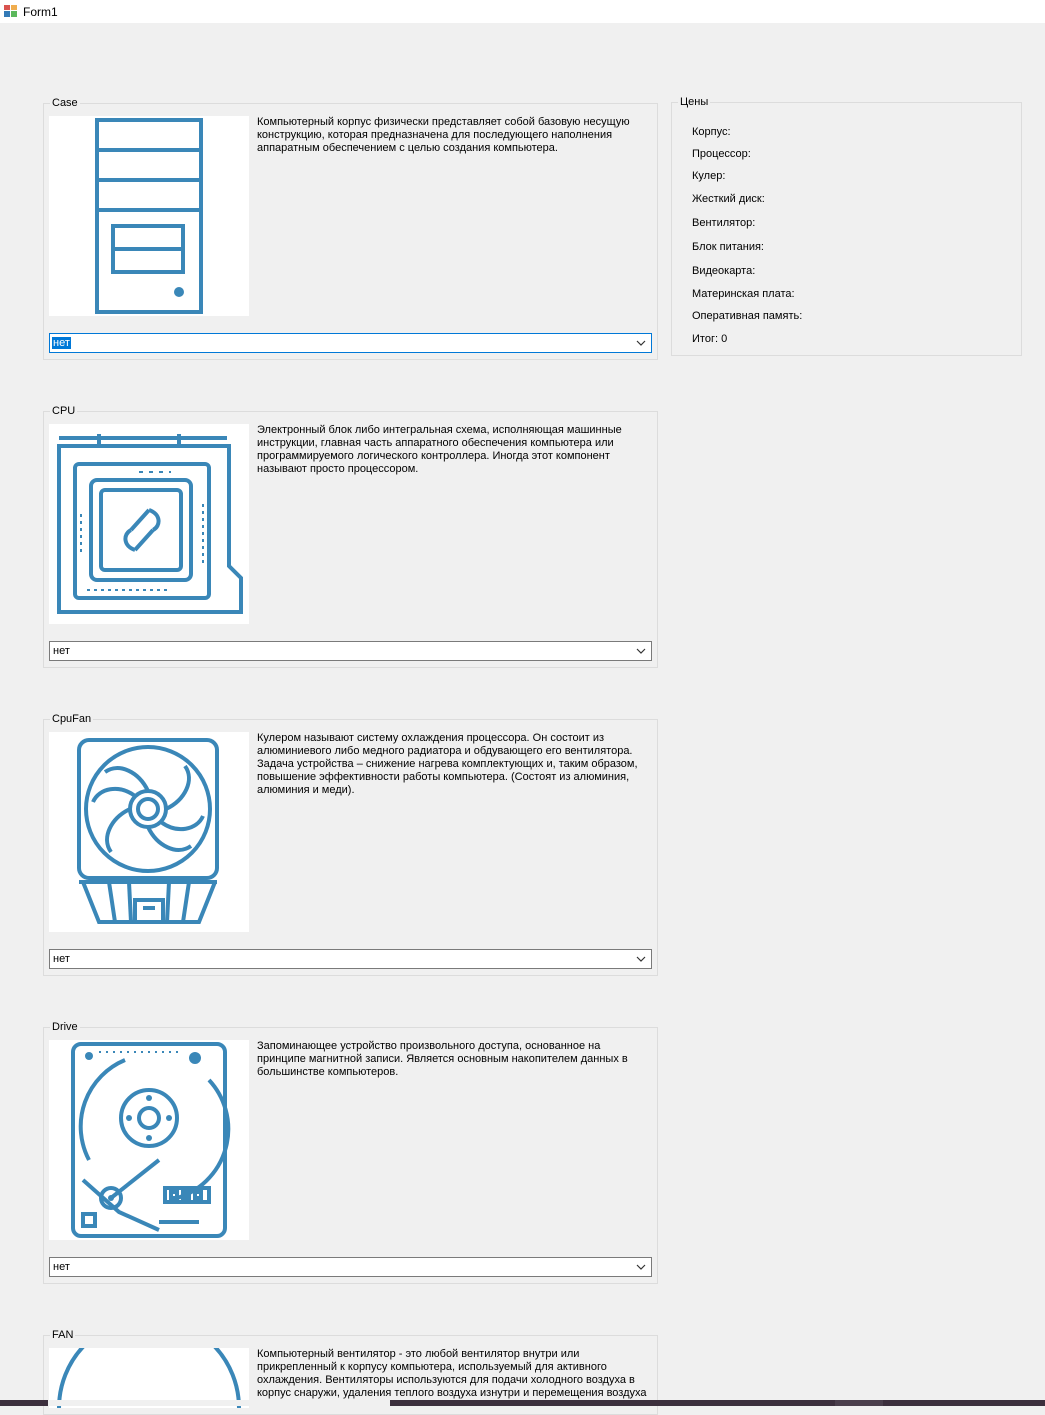 This screenshot has width=1045, height=1415. I want to click on cpufan-combobox: нет, so click(350, 959).